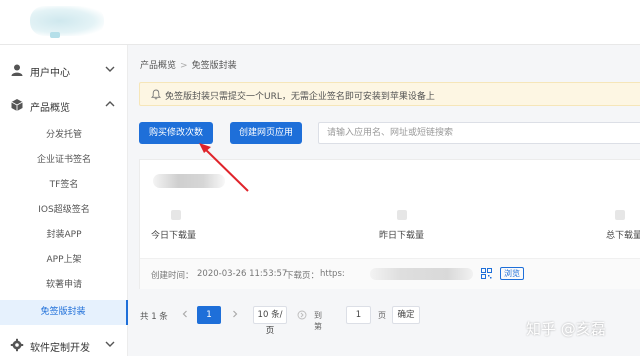 The height and width of the screenshot is (356, 640). What do you see at coordinates (224, 167) in the screenshot?
I see `annotation-arrow` at bounding box center [224, 167].